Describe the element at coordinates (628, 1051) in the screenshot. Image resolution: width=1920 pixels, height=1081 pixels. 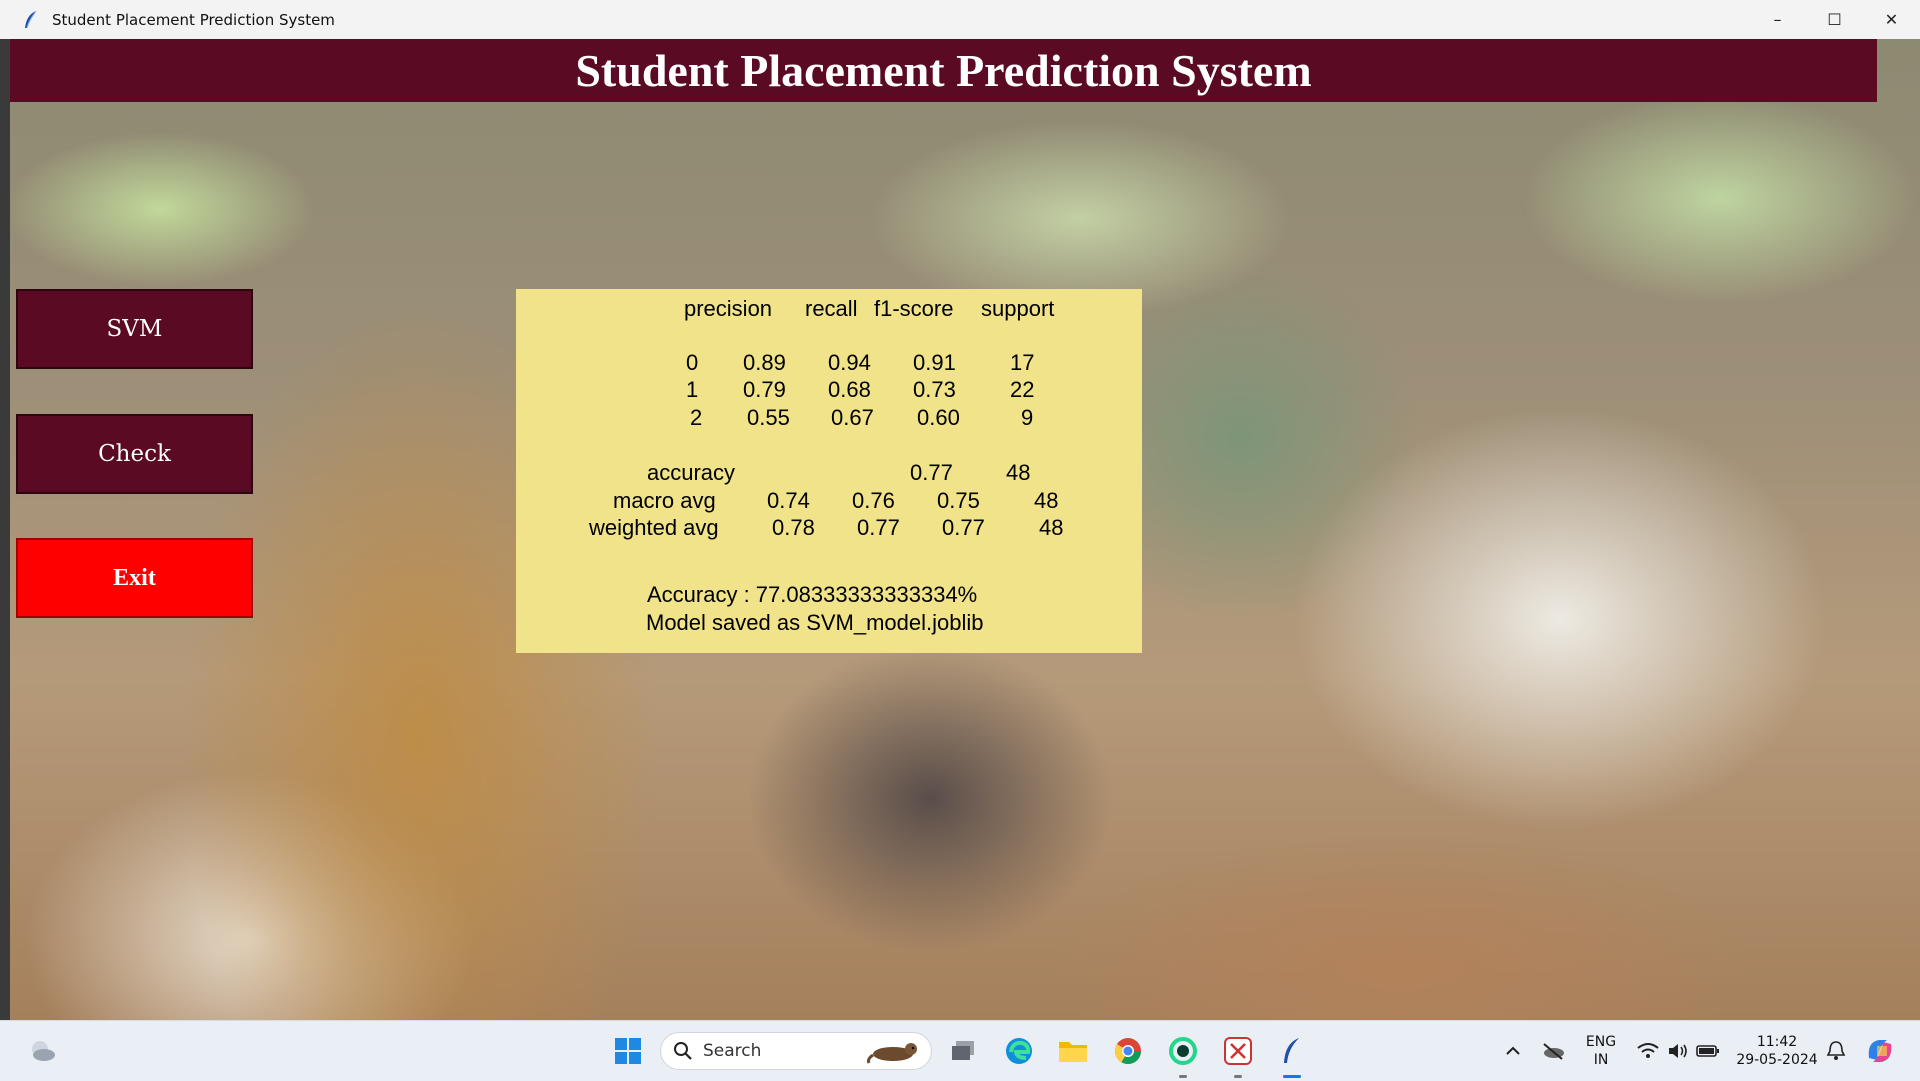
I see `windows-start-icon` at that location.